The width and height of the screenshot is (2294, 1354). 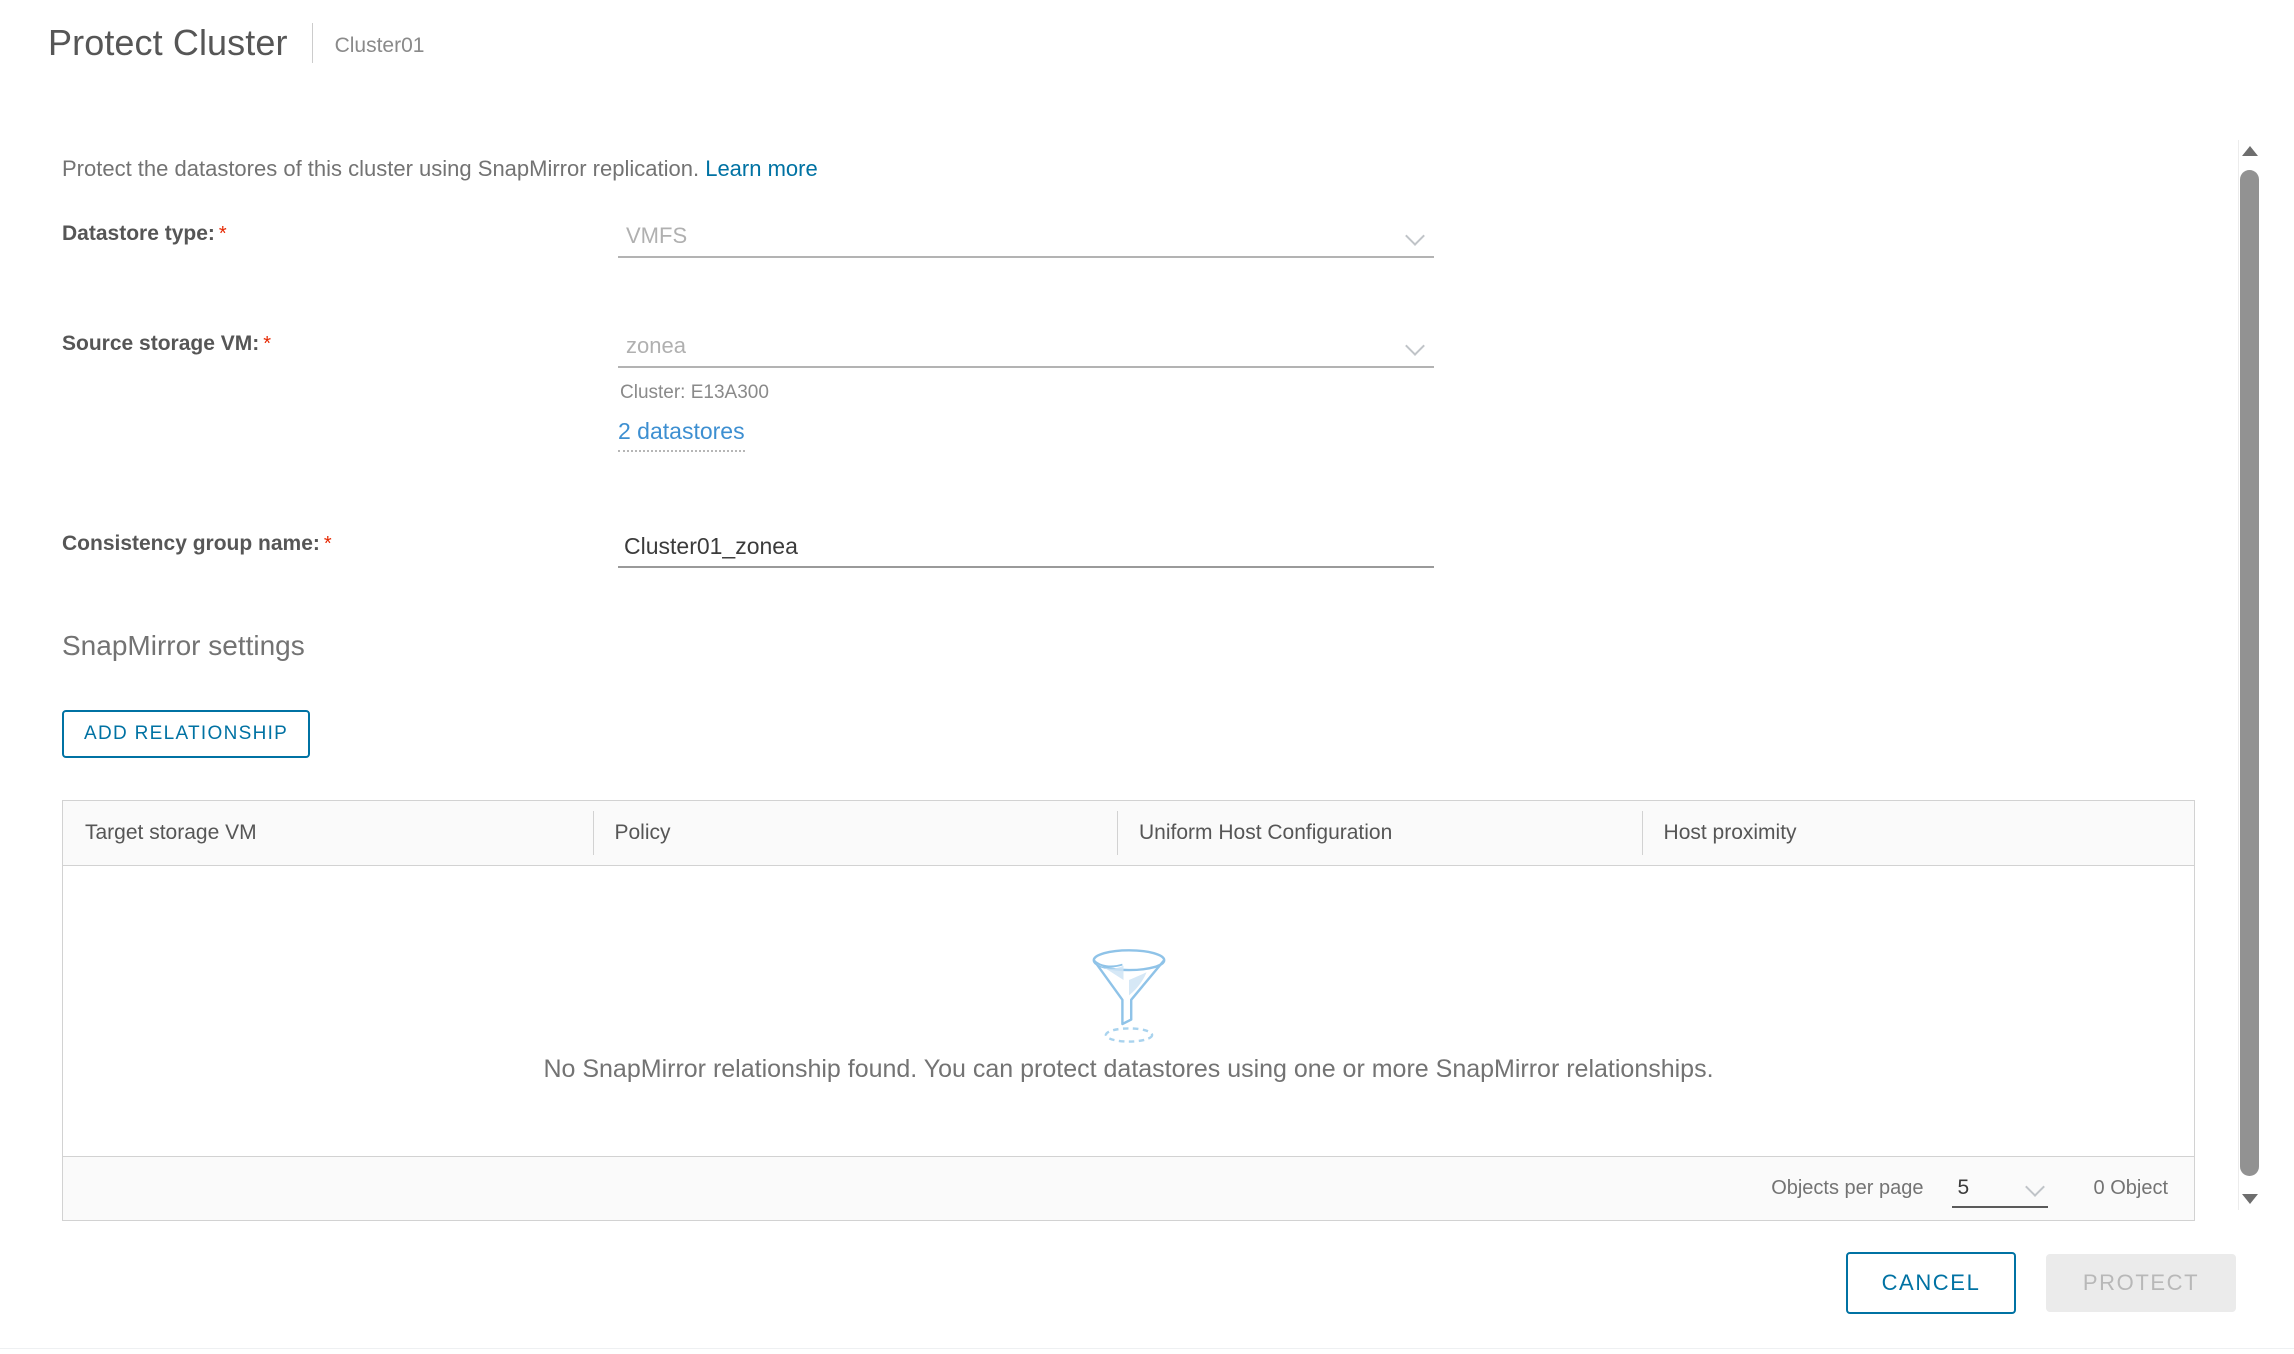 I want to click on caret-down-icon, so click(x=2250, y=1199).